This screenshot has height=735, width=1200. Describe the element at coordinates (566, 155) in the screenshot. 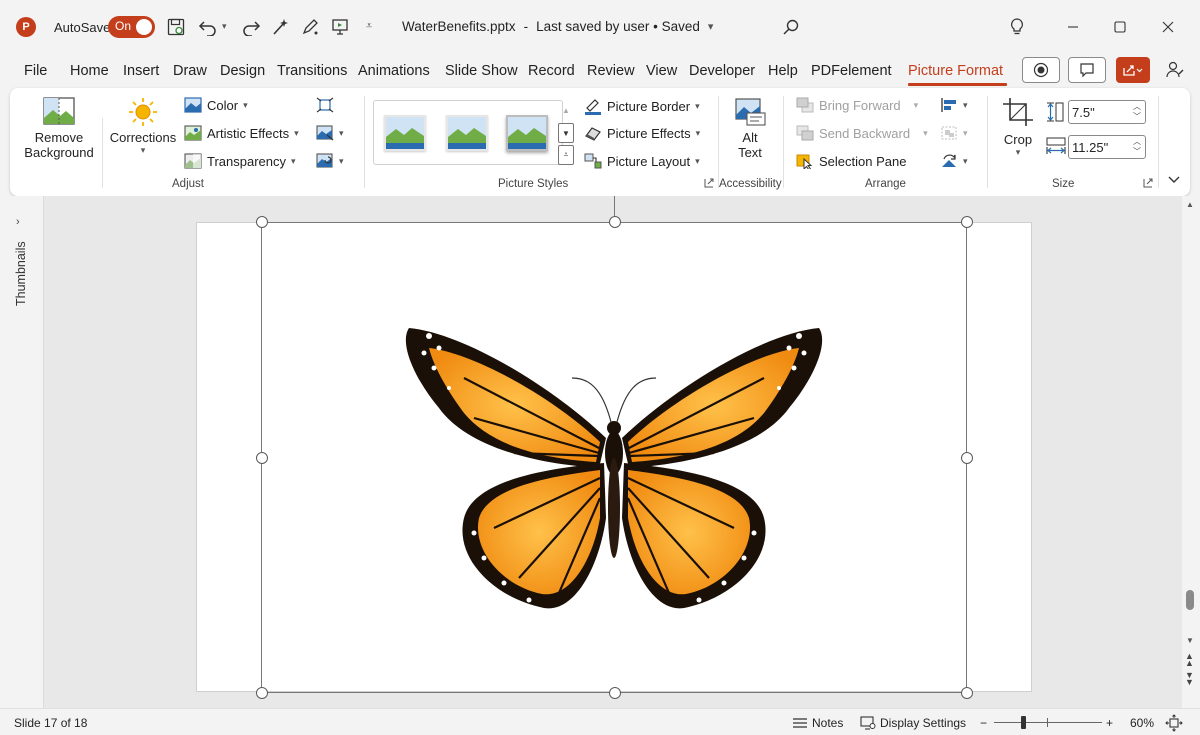

I see `gallery-more-icon: ⩡` at that location.